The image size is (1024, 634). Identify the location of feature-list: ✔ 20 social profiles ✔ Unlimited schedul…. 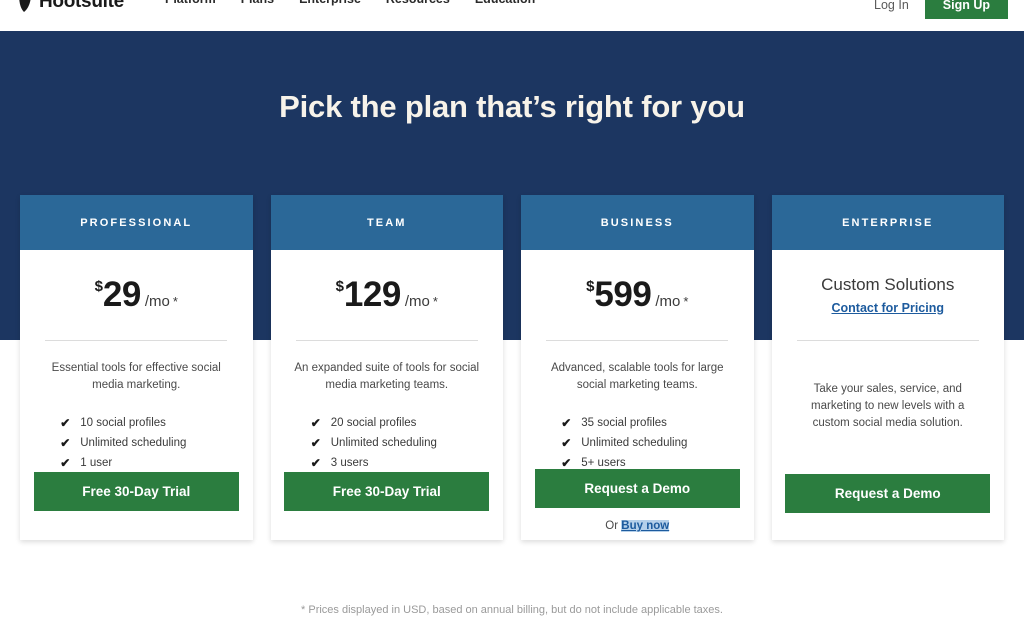
(391, 443).